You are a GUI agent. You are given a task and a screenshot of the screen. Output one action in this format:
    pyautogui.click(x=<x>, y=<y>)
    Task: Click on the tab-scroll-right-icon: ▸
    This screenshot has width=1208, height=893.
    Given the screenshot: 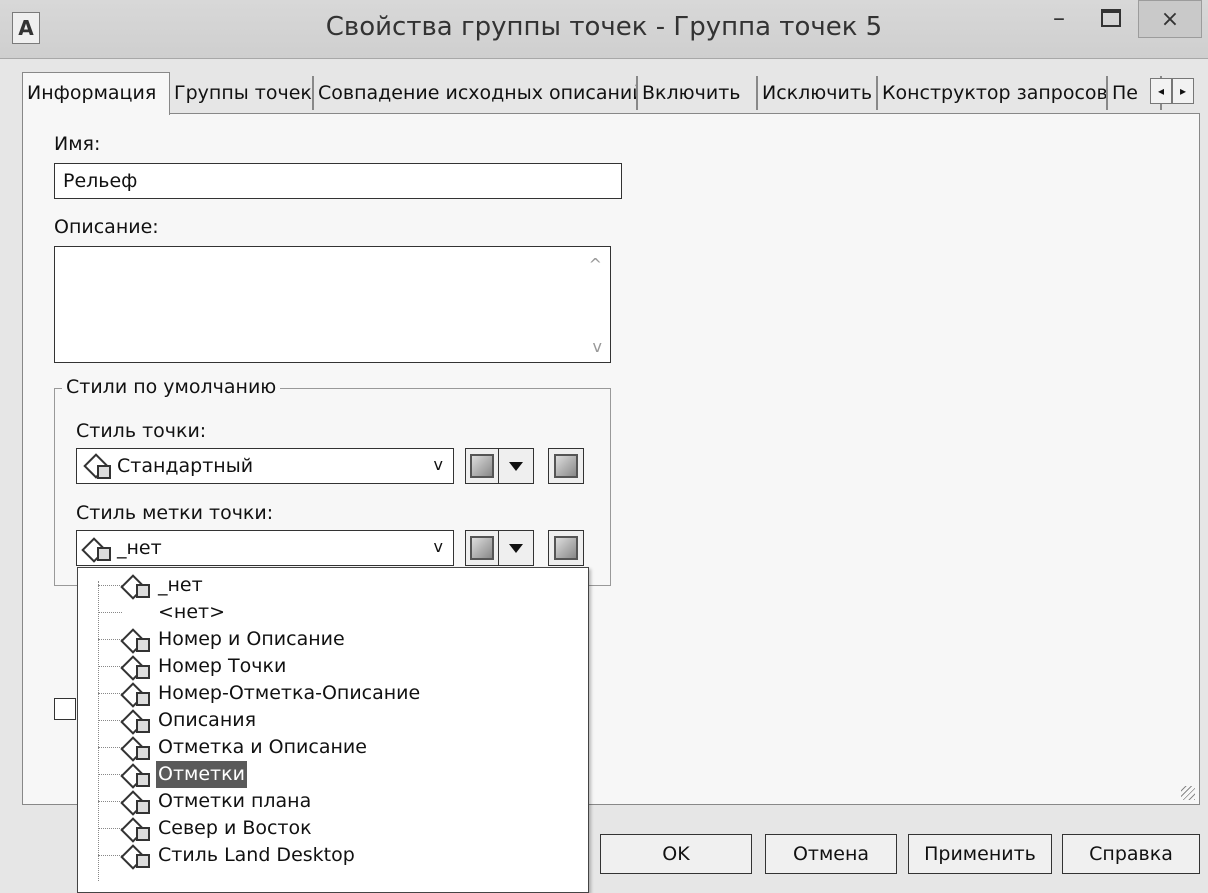 What is the action you would take?
    pyautogui.click(x=1183, y=91)
    